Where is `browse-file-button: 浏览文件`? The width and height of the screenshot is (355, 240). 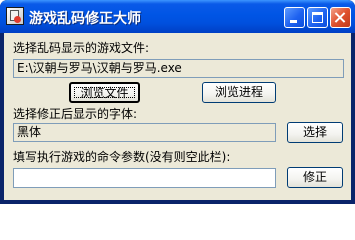 browse-file-button: 浏览文件 is located at coordinates (104, 92).